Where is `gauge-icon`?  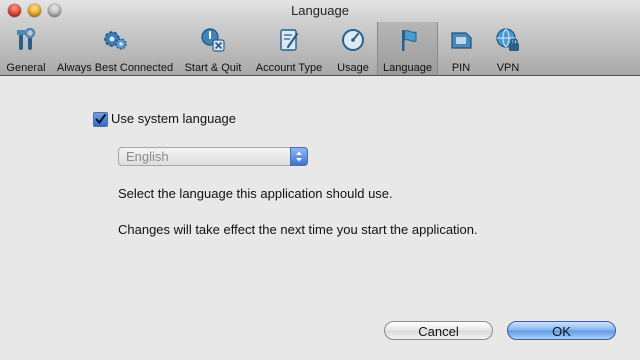
gauge-icon is located at coordinates (353, 40).